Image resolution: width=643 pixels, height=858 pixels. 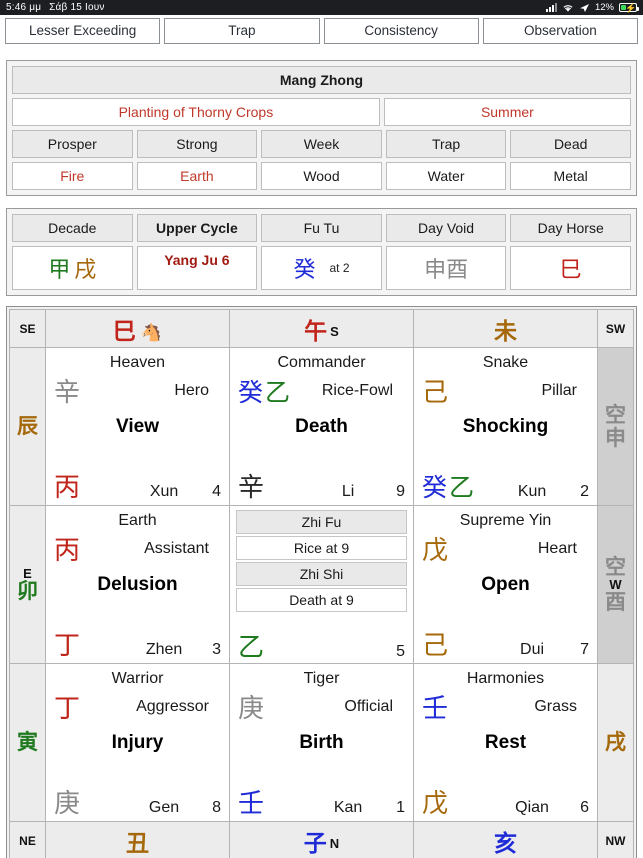 I want to click on palace-number: 7, so click(x=584, y=649).